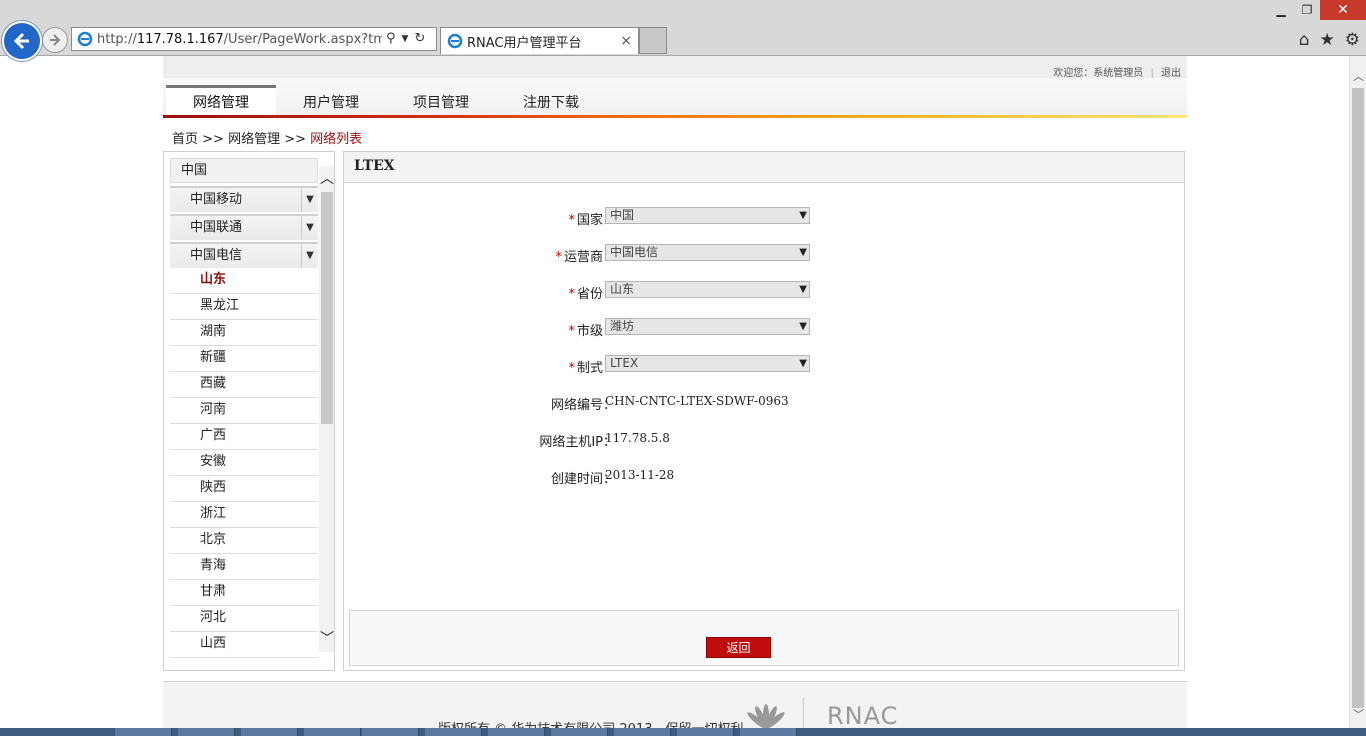 This screenshot has height=736, width=1366. I want to click on copyright-text: 版权所有 © 华为技术有限公司 2013，保留一切权利, so click(590, 723).